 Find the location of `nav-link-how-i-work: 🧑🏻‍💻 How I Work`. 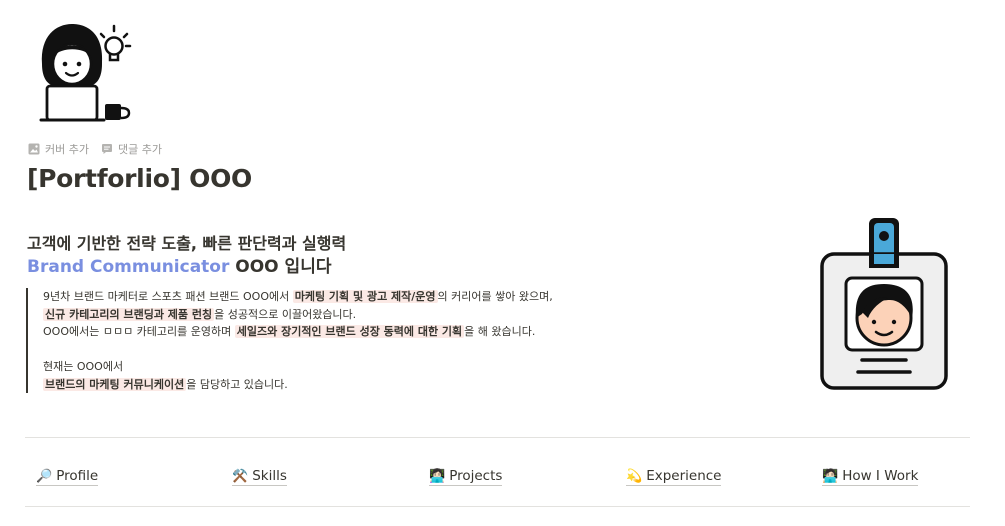

nav-link-how-i-work: 🧑🏻‍💻 How I Work is located at coordinates (870, 477).